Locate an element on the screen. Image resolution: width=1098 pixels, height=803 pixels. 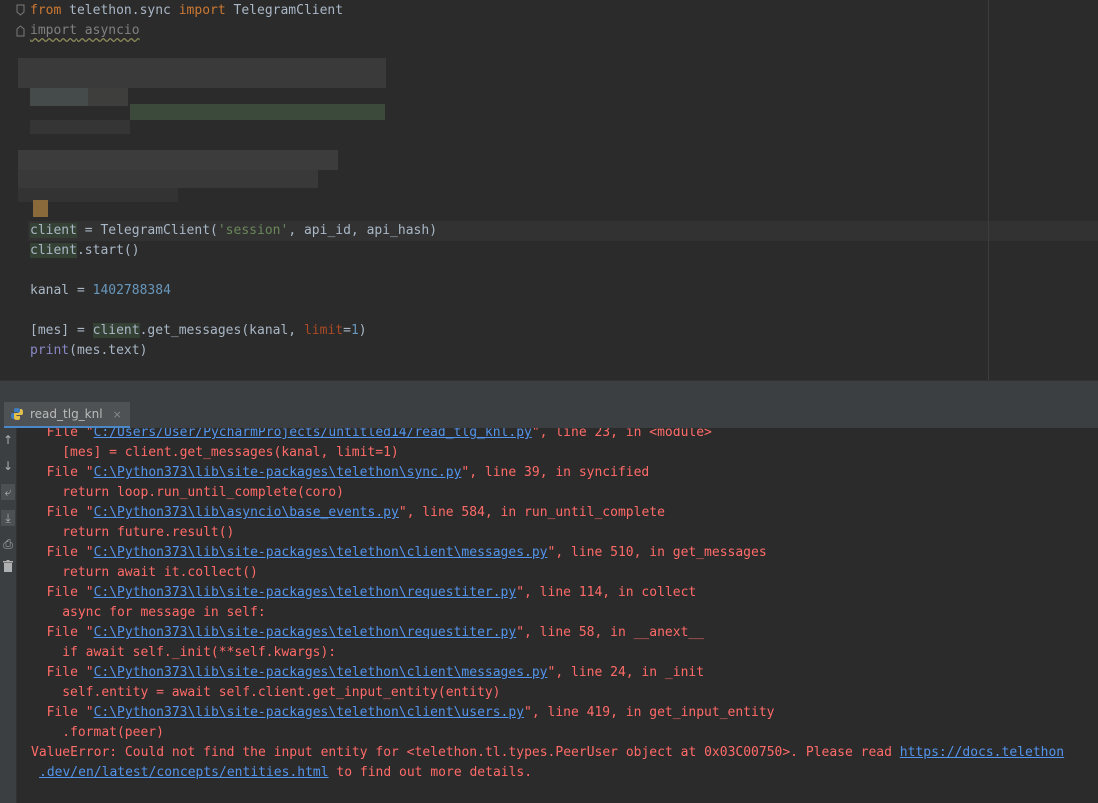
panel-splitter is located at coordinates (549, 391).